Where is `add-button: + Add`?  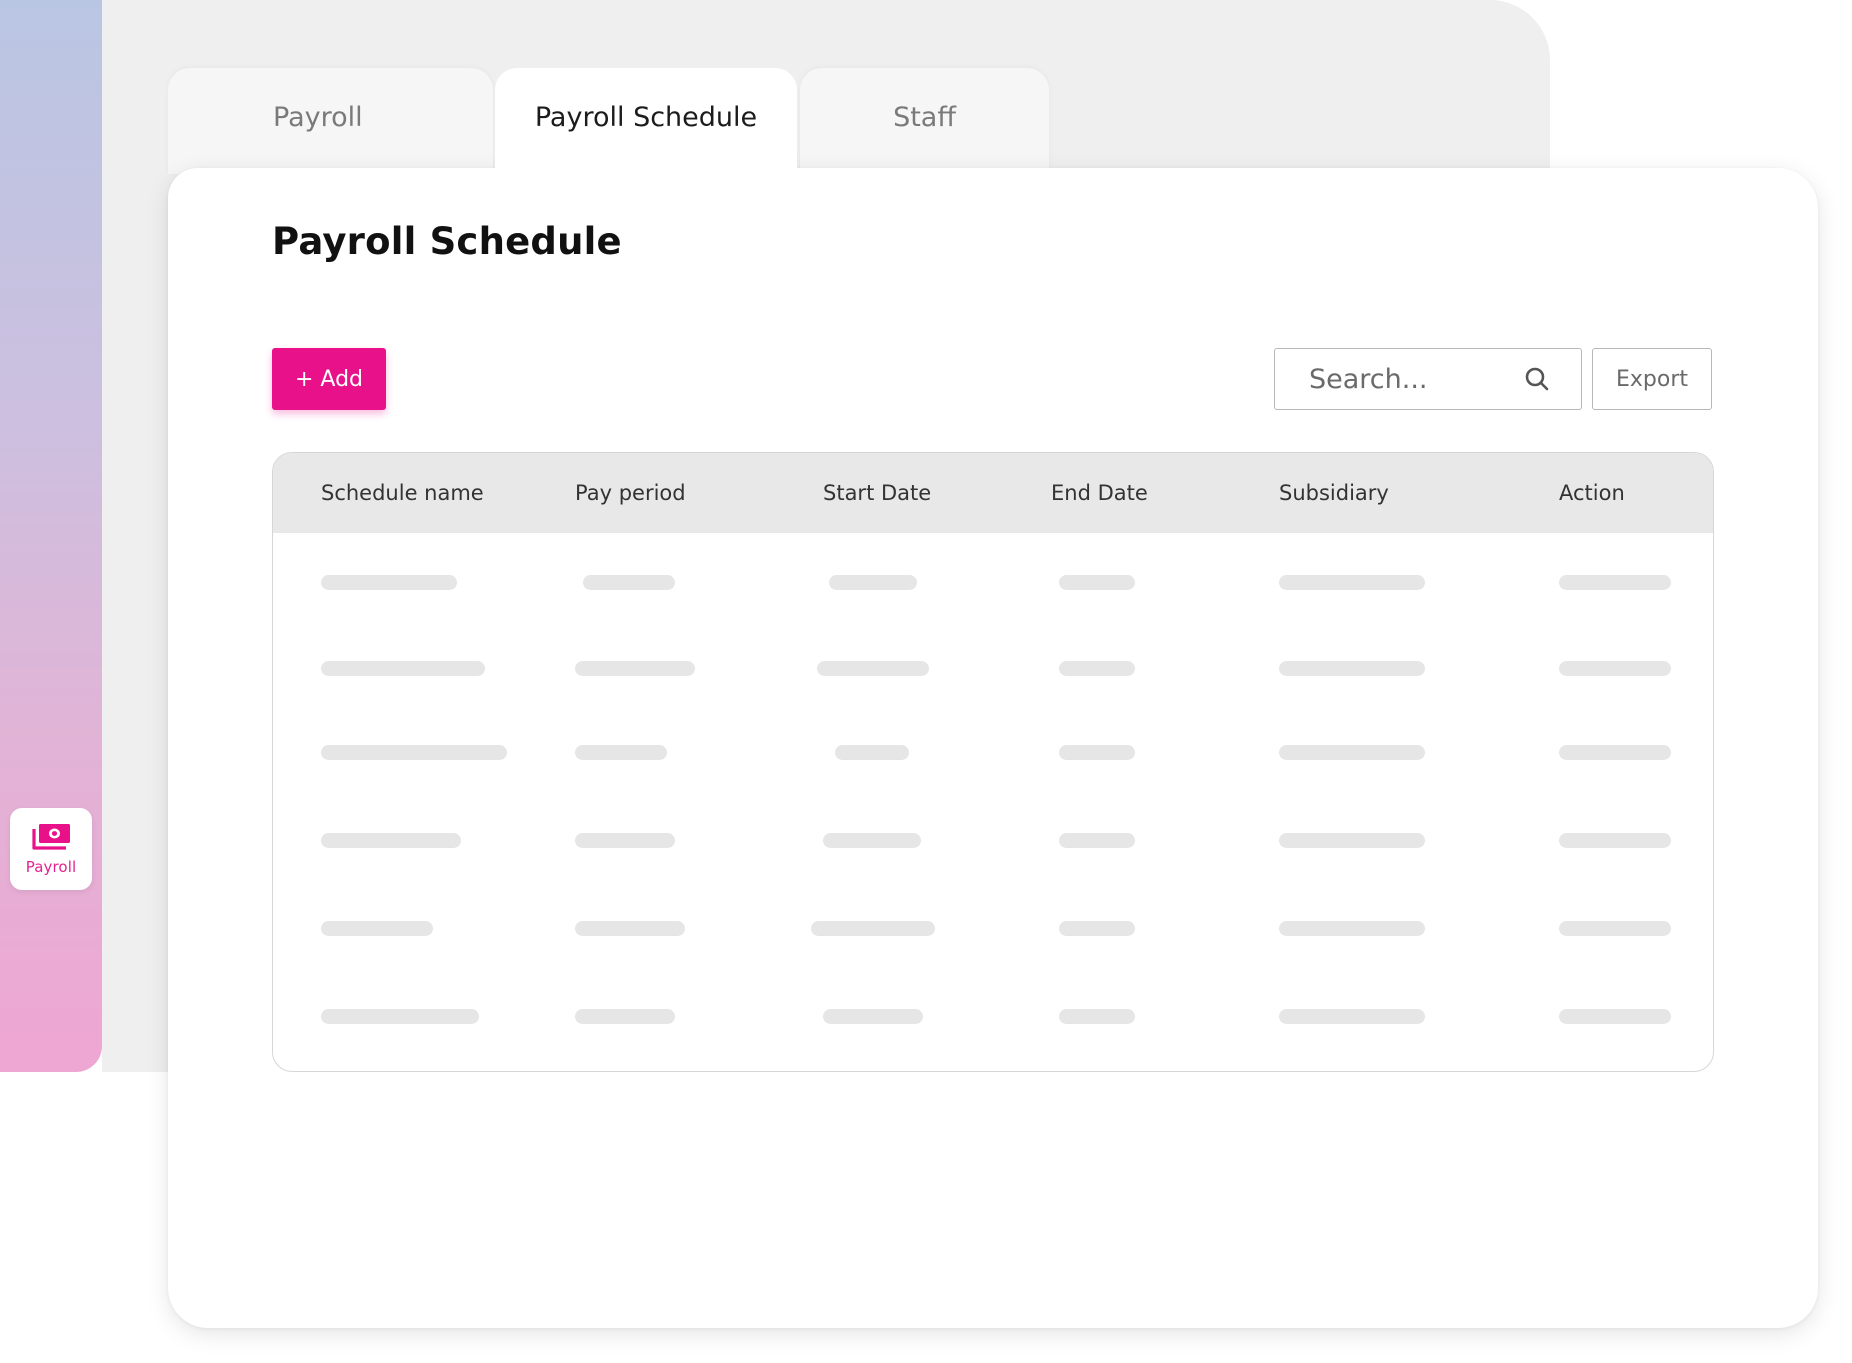 add-button: + Add is located at coordinates (329, 379).